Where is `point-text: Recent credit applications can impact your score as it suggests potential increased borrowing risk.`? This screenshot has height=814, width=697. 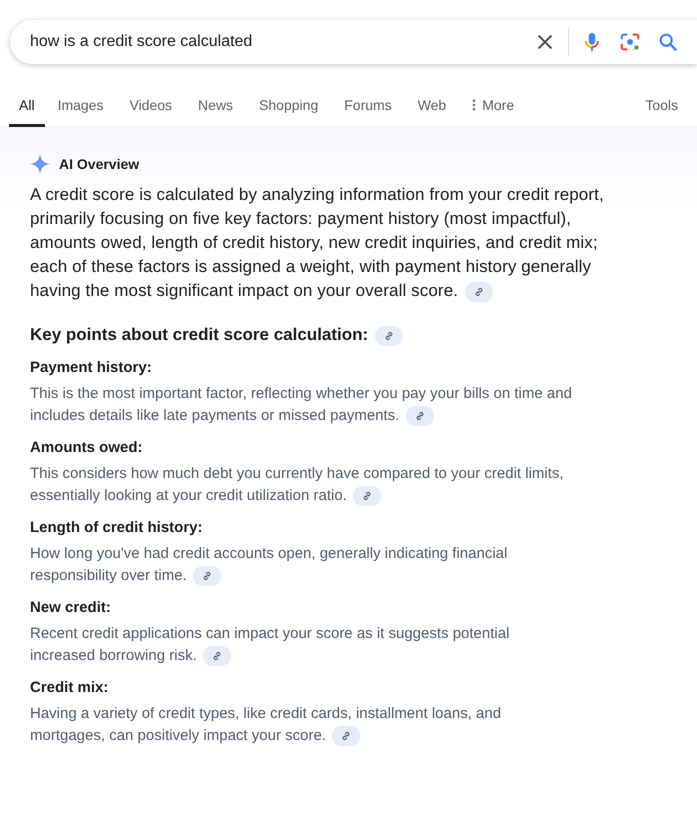
point-text: Recent credit applications can impact your score as it suggests potential increased borrowing risk. is located at coordinates (302, 645).